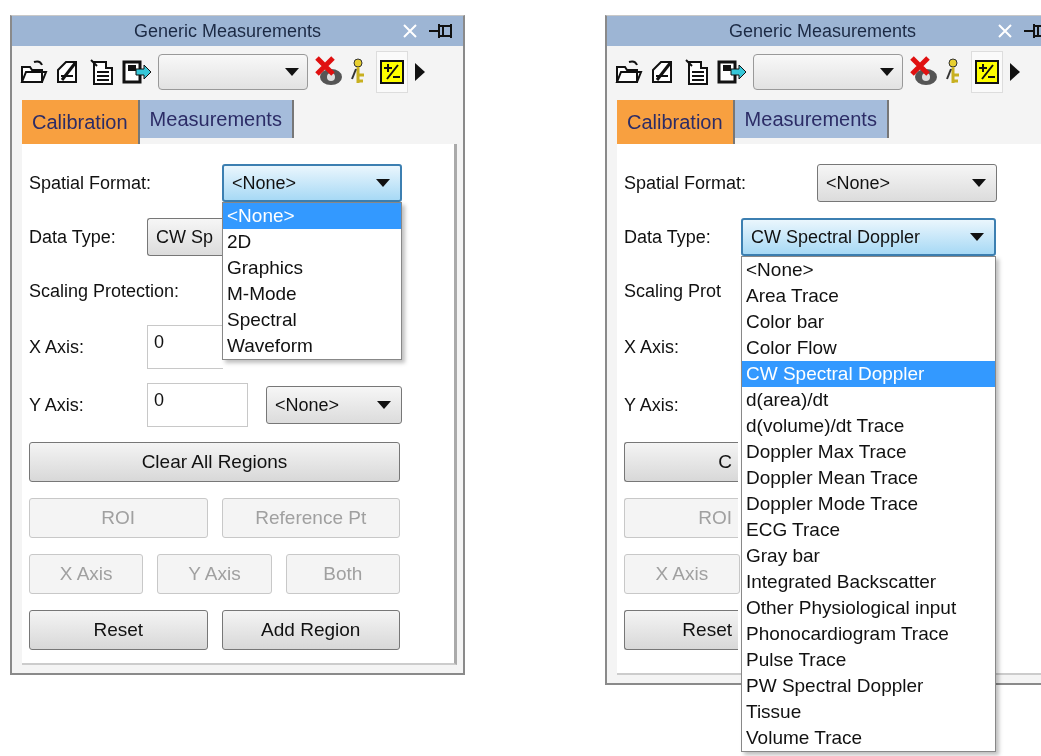 The height and width of the screenshot is (756, 1041). What do you see at coordinates (868, 478) in the screenshot?
I see `dropdown-option: Doppler Mean Trace` at bounding box center [868, 478].